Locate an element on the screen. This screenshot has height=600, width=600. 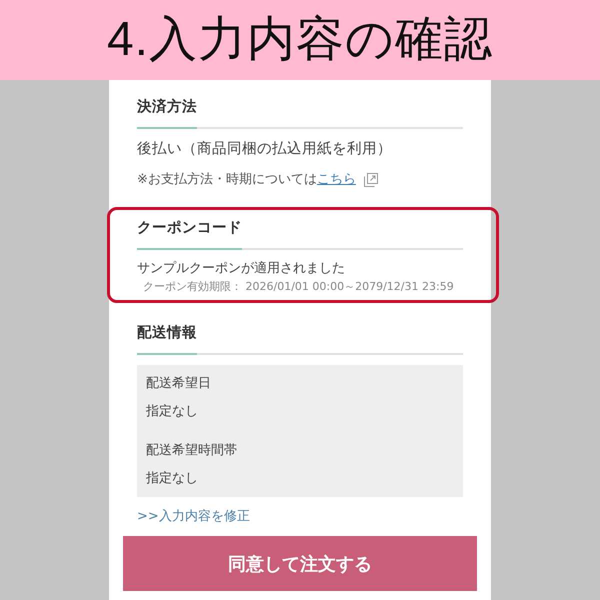
page-title: 4.入力内容の確認 is located at coordinates (300, 40).